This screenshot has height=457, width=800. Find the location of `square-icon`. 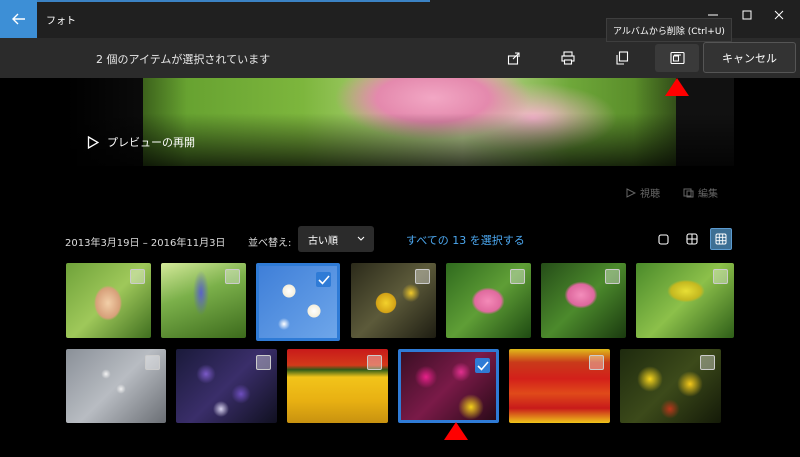

square-icon is located at coordinates (663, 239).